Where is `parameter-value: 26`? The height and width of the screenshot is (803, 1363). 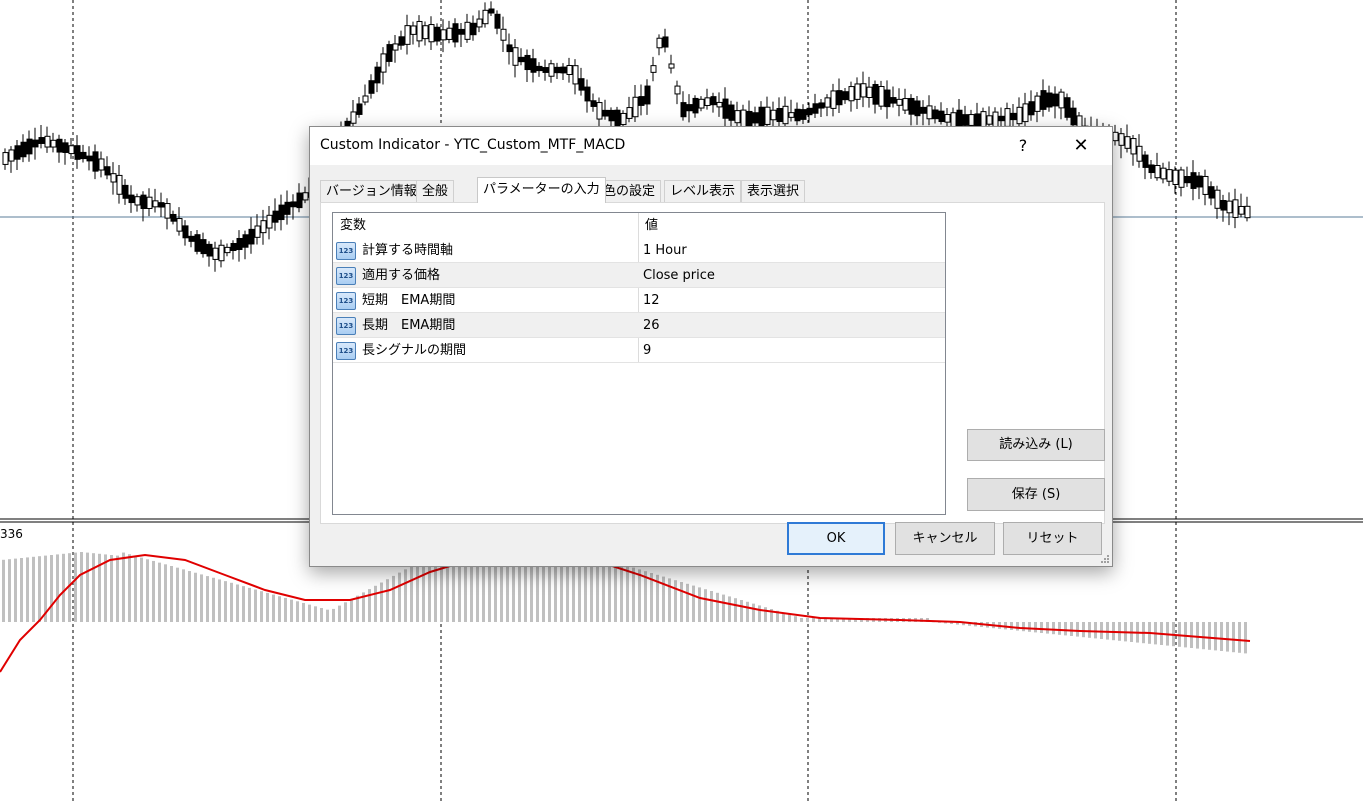 parameter-value: 26 is located at coordinates (651, 325).